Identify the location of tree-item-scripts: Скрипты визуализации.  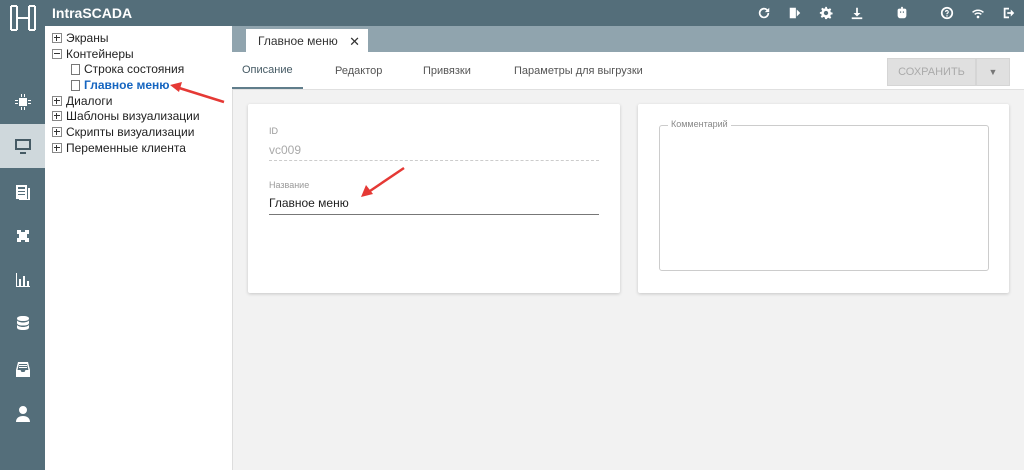
(123, 132).